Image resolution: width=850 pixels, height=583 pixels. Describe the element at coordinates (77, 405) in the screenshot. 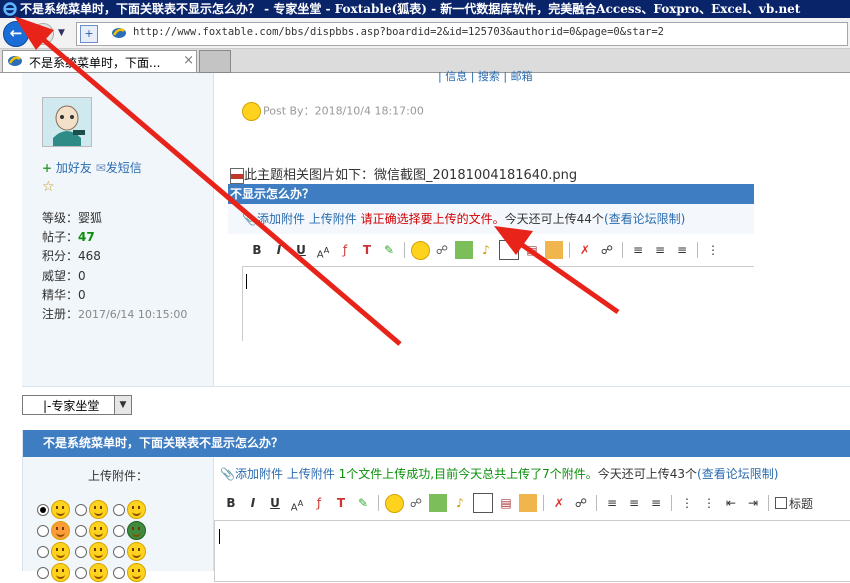

I see `forum-jump-select: |-专家坐堂 ▼` at that location.